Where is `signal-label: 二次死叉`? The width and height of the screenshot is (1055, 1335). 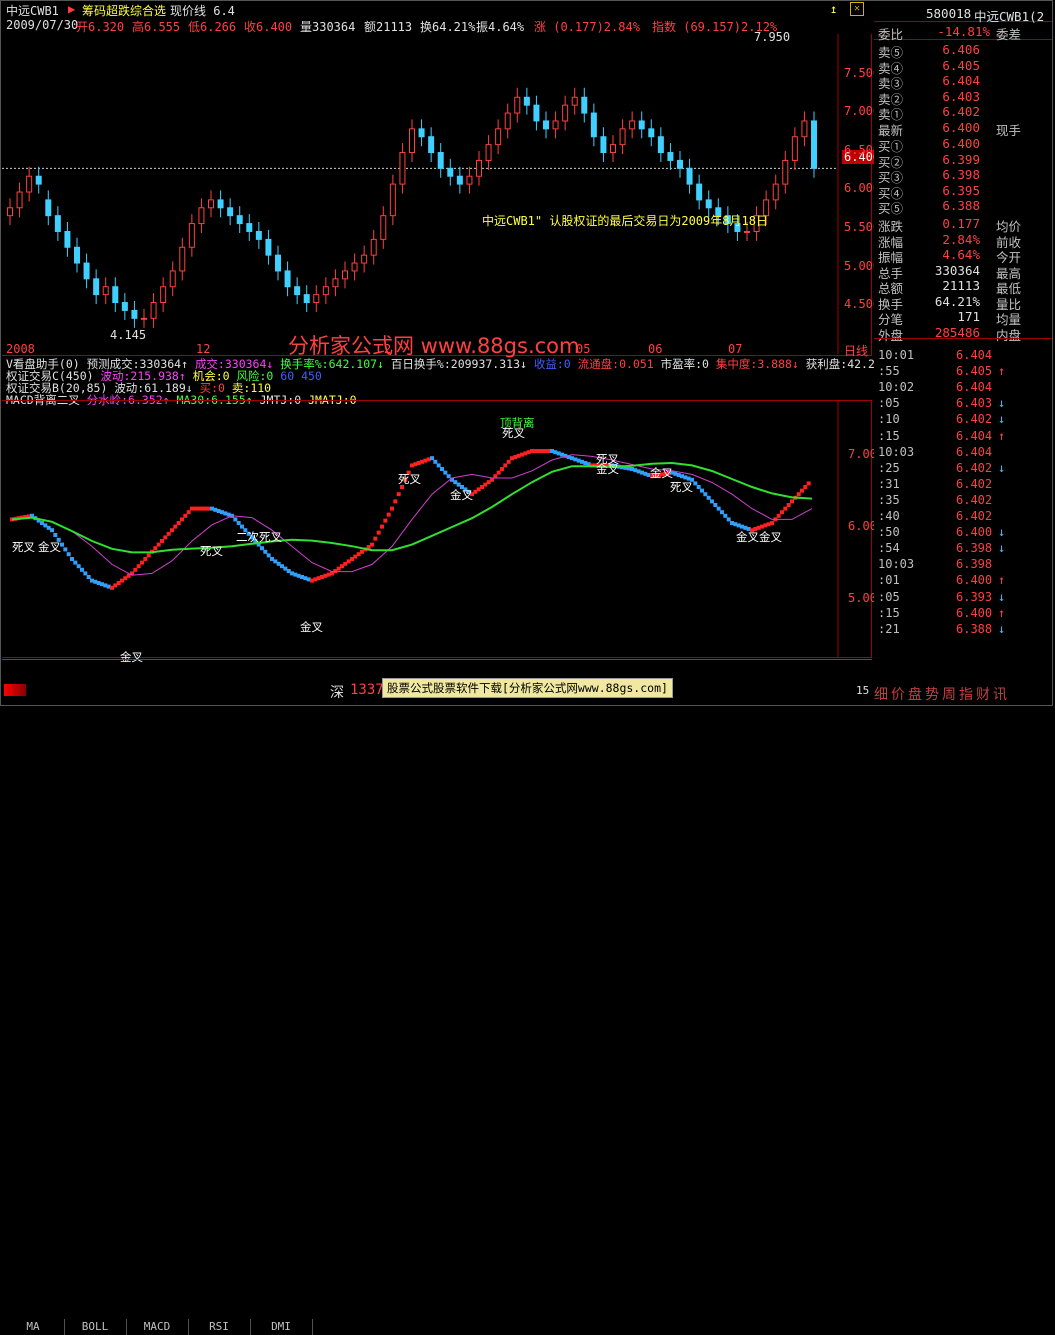
signal-label: 二次死叉 is located at coordinates (259, 537).